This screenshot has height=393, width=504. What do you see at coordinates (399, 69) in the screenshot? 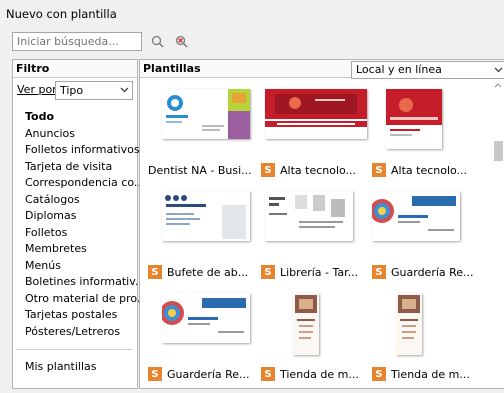
I see `location-value: Local y en línea` at bounding box center [399, 69].